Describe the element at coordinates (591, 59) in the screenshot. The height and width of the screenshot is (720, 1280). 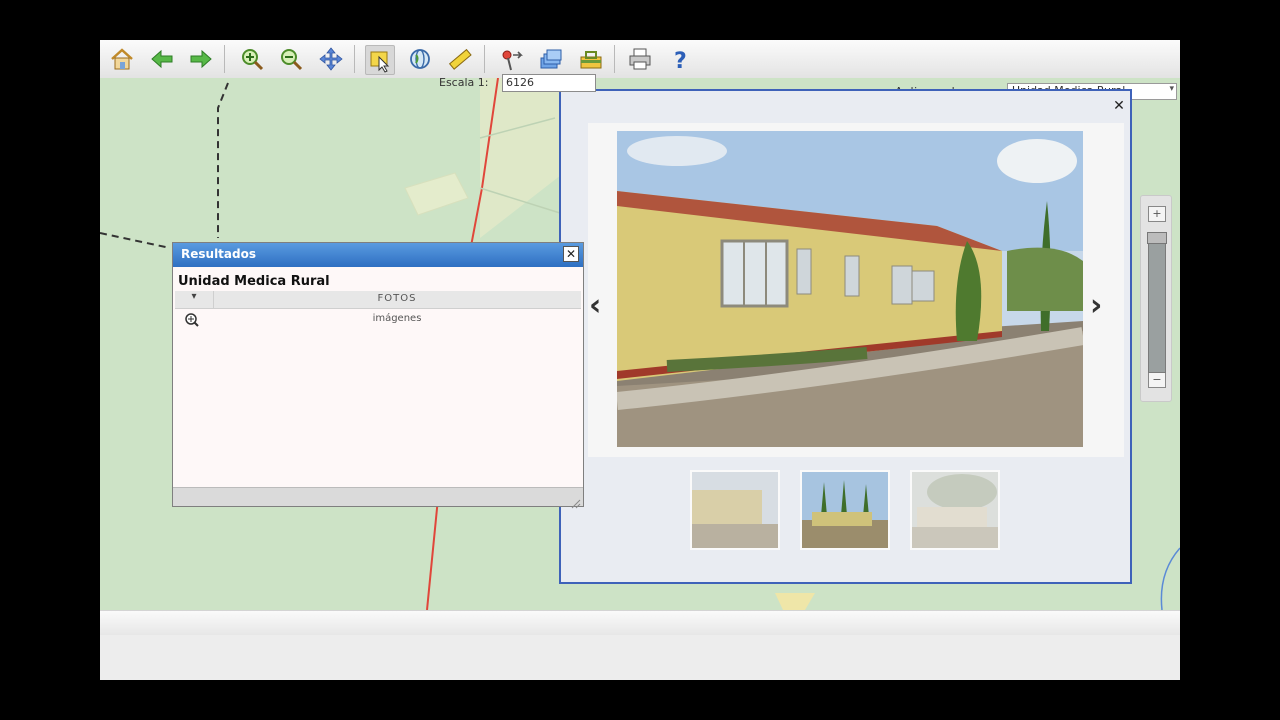
I see `toolbox-icon` at that location.